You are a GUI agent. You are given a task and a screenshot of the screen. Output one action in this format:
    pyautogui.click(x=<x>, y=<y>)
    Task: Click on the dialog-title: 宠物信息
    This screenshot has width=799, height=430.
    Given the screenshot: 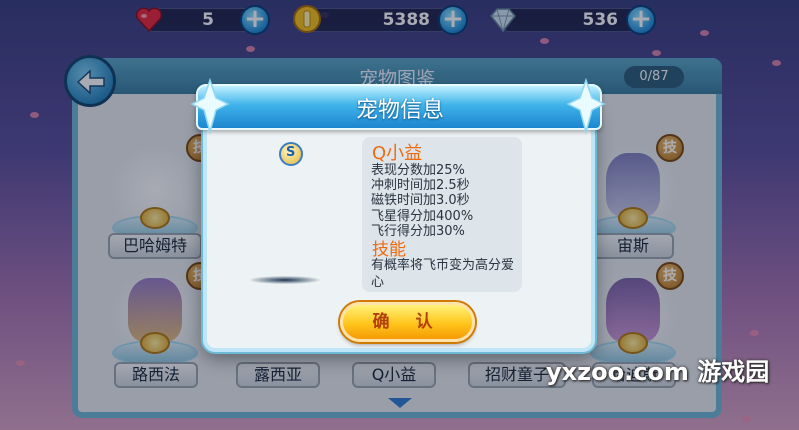 What is the action you would take?
    pyautogui.click(x=399, y=110)
    